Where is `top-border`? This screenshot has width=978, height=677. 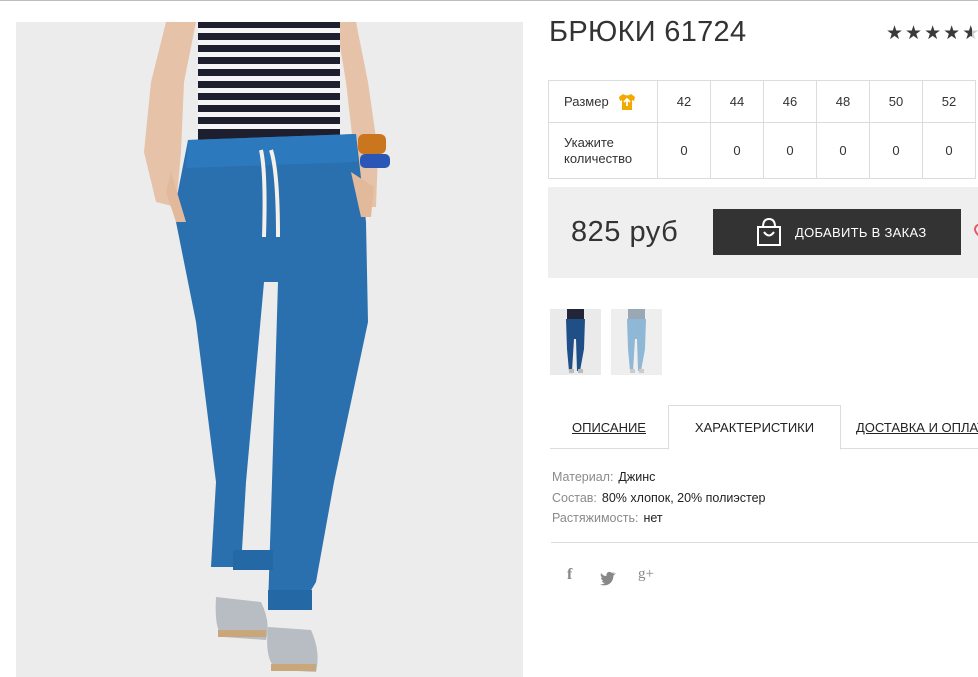 top-border is located at coordinates (489, 0).